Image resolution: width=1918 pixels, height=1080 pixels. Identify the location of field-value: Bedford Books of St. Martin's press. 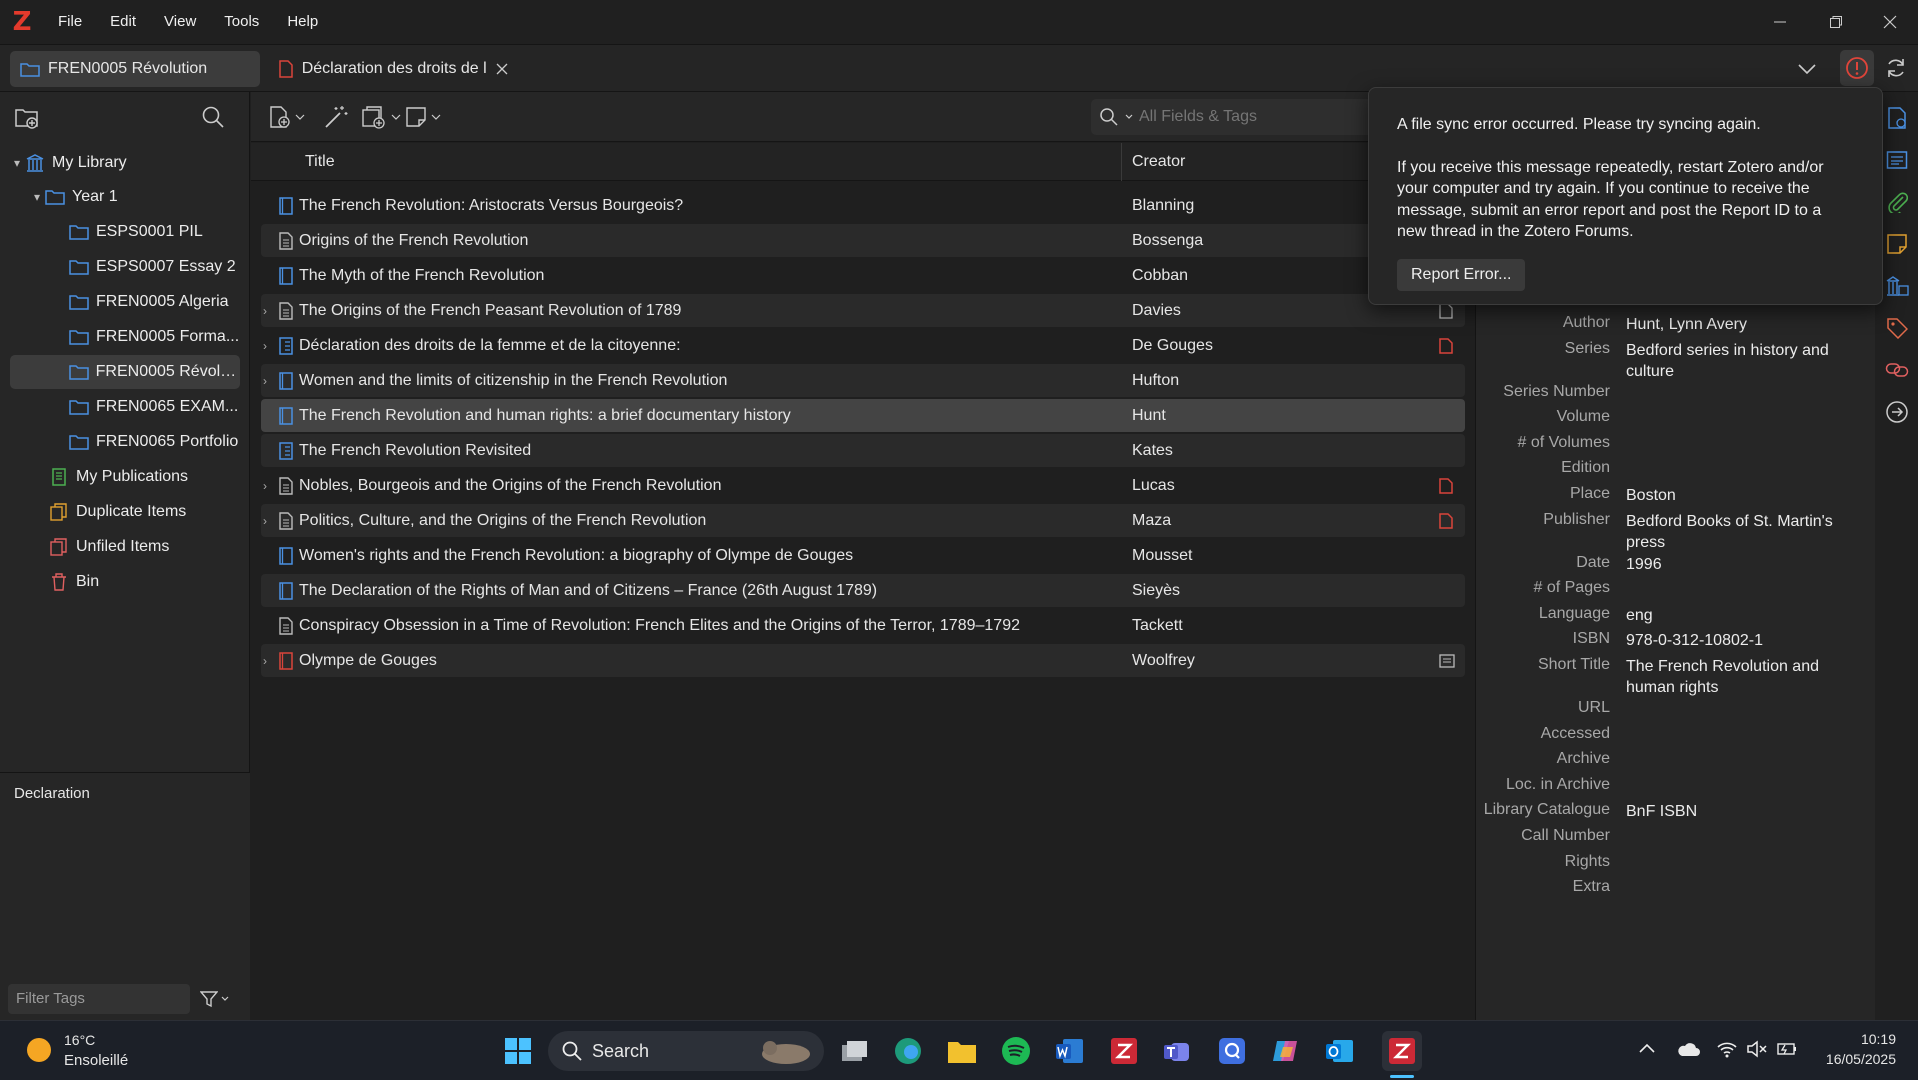
(1736, 532).